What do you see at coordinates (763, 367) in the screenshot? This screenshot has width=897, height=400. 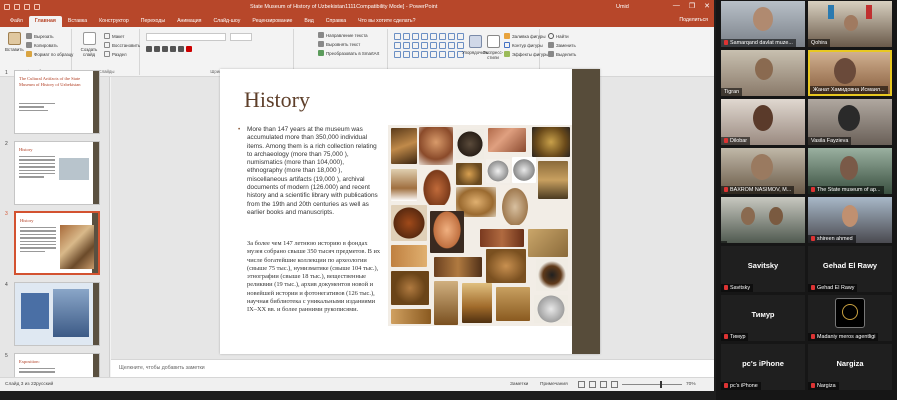 I see `participant-tile: pc's iPhone pc's iPhone` at bounding box center [763, 367].